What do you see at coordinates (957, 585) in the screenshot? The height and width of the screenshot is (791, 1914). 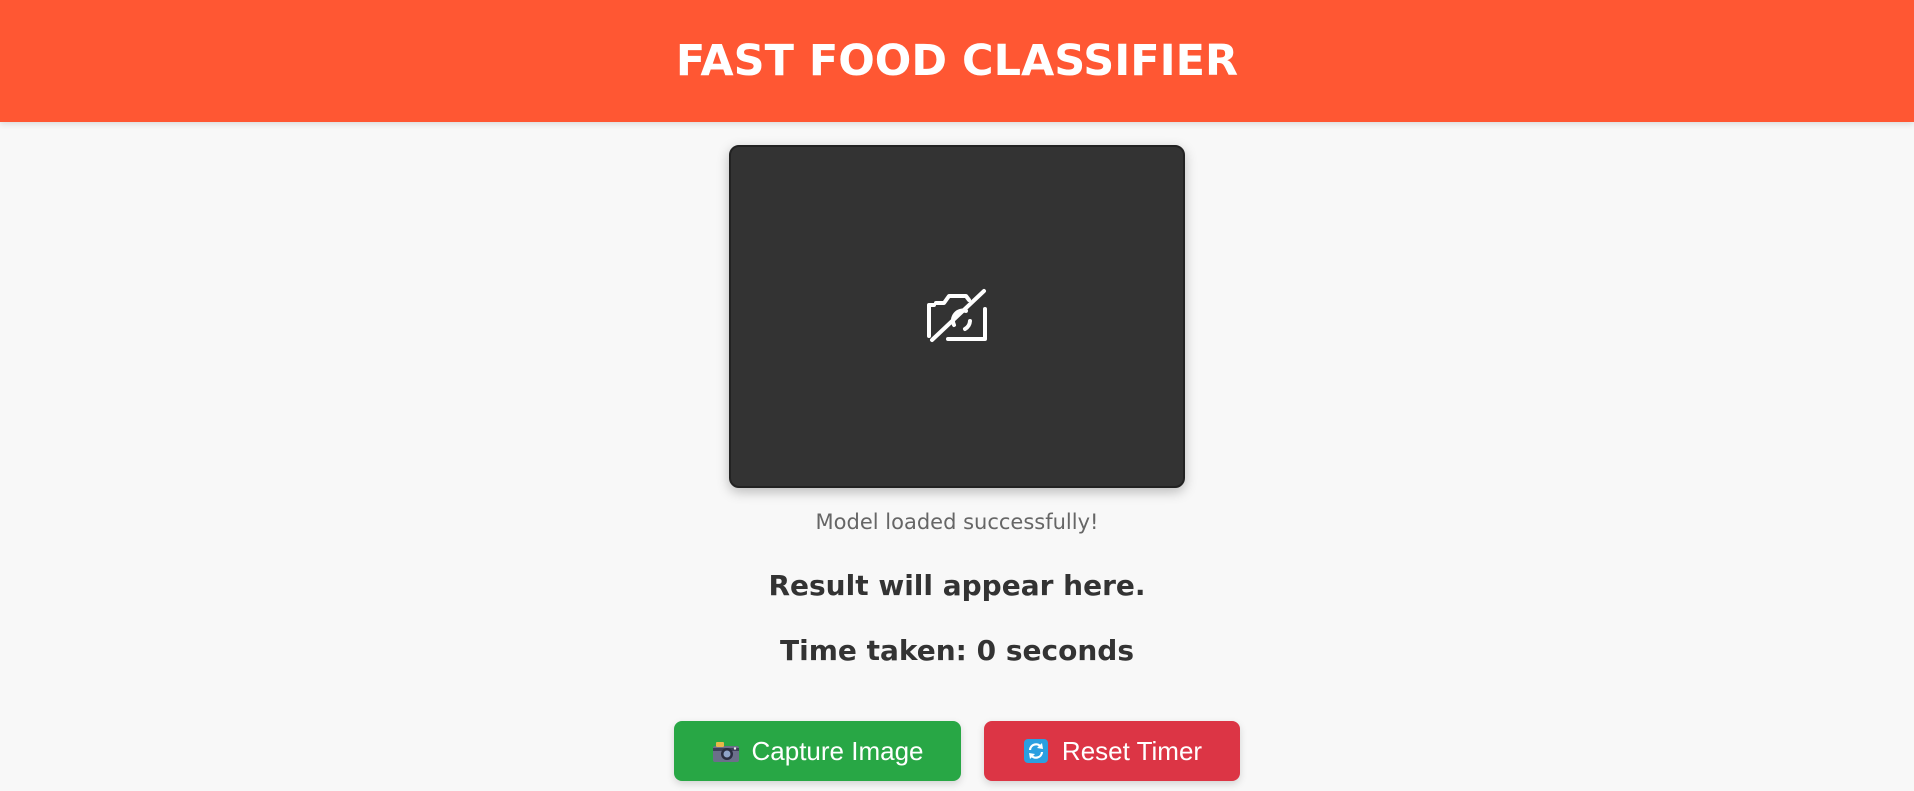 I see `result-text: Result will appear here.` at bounding box center [957, 585].